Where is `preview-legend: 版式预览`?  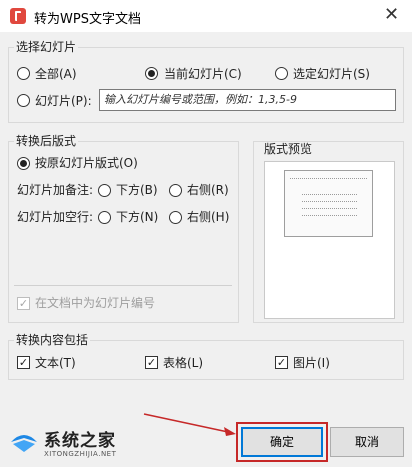
preview-legend: 版式预览 is located at coordinates (288, 149).